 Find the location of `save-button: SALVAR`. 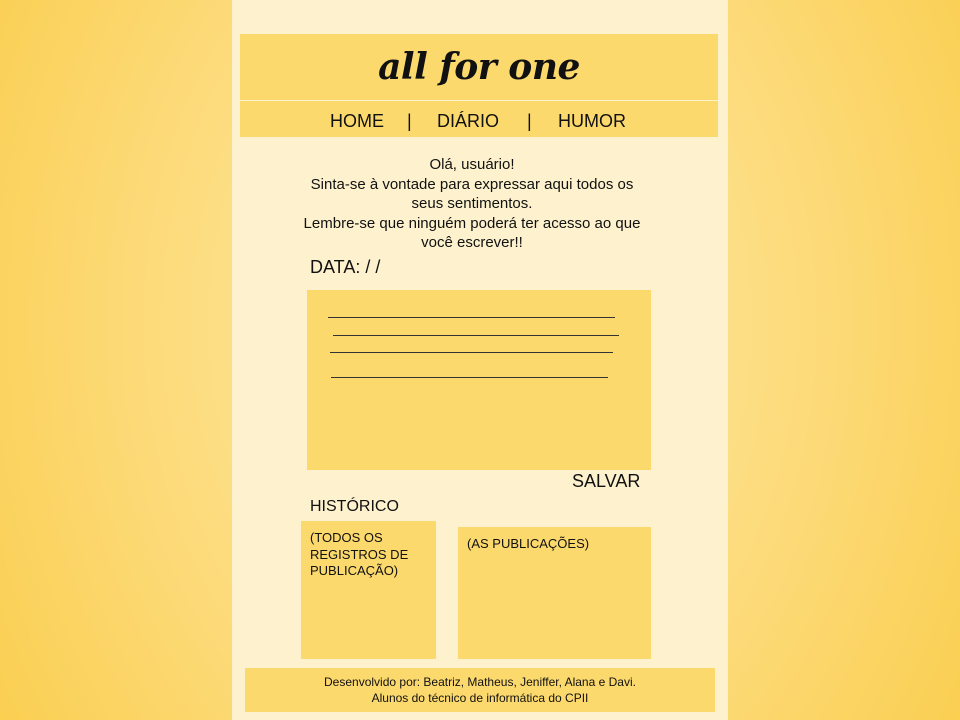

save-button: SALVAR is located at coordinates (606, 481).